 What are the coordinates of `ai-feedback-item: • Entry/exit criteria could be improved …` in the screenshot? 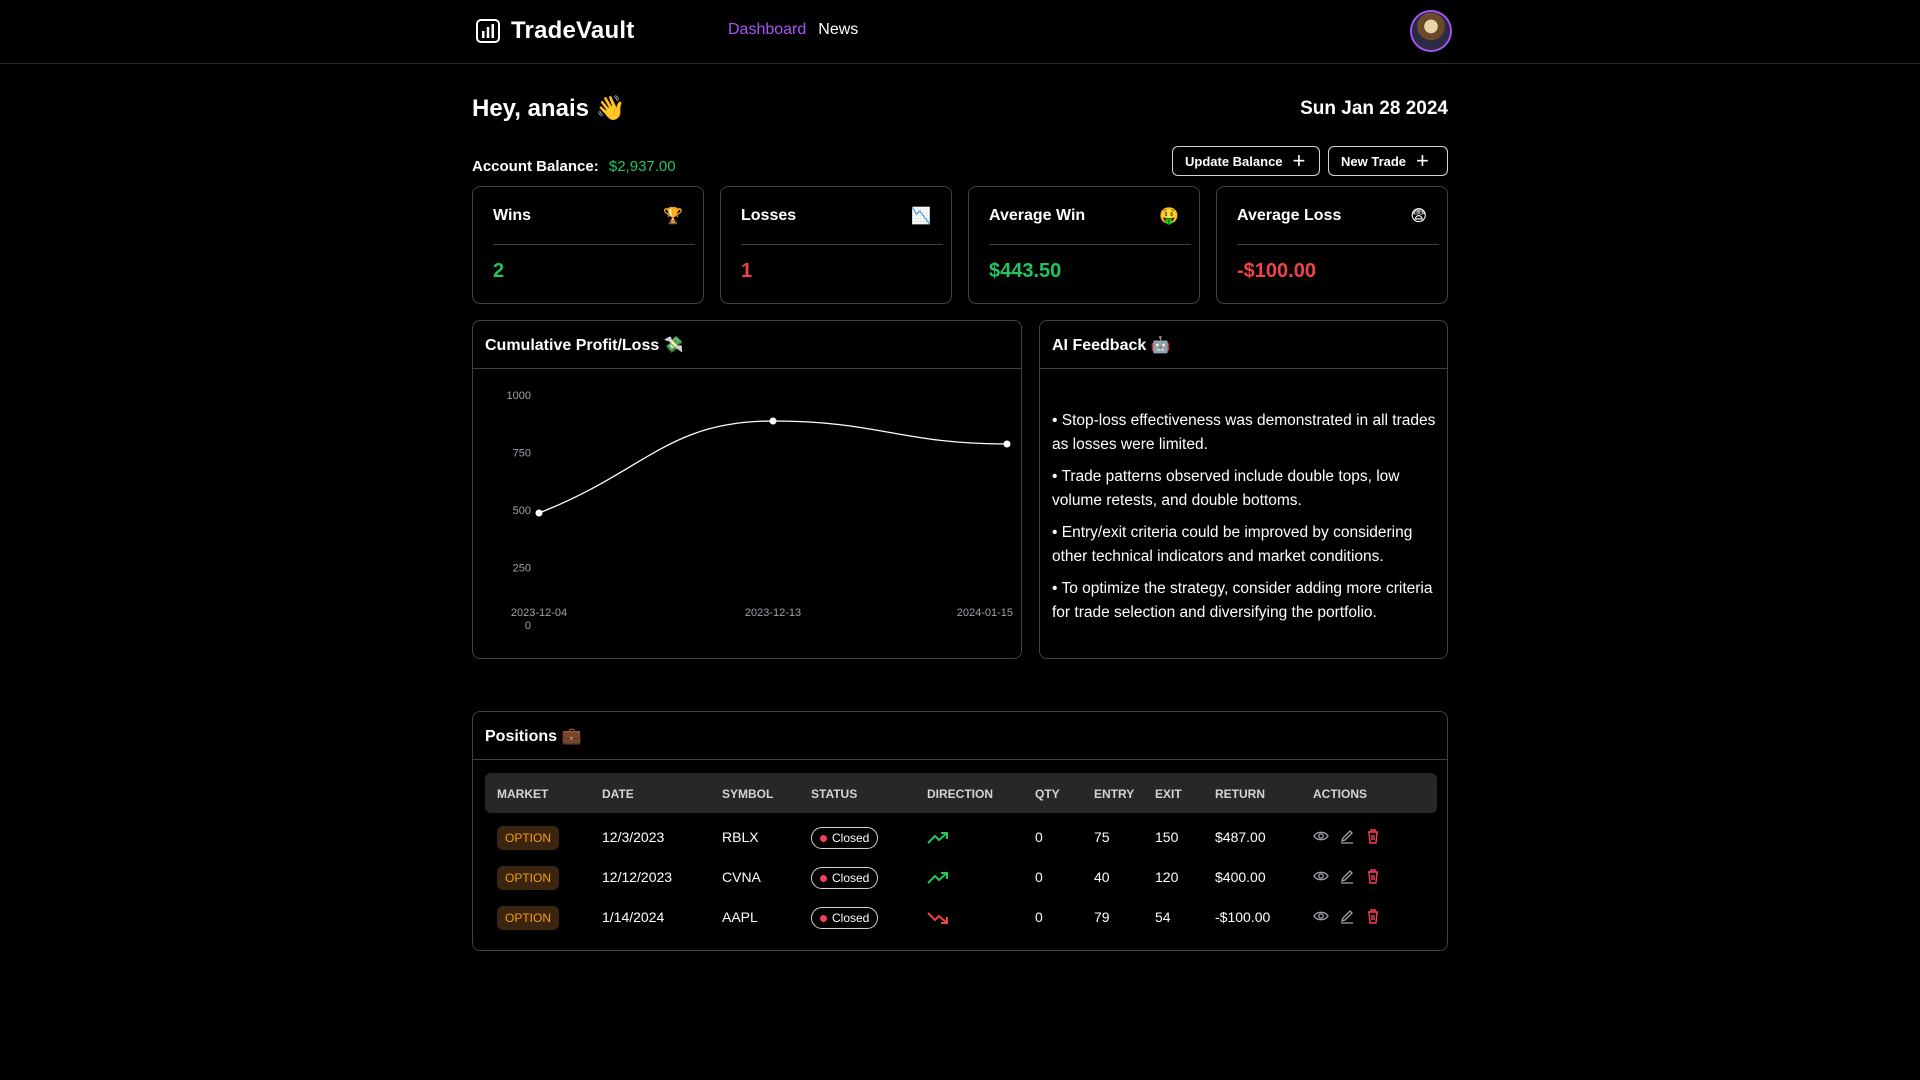 It's located at (1232, 544).